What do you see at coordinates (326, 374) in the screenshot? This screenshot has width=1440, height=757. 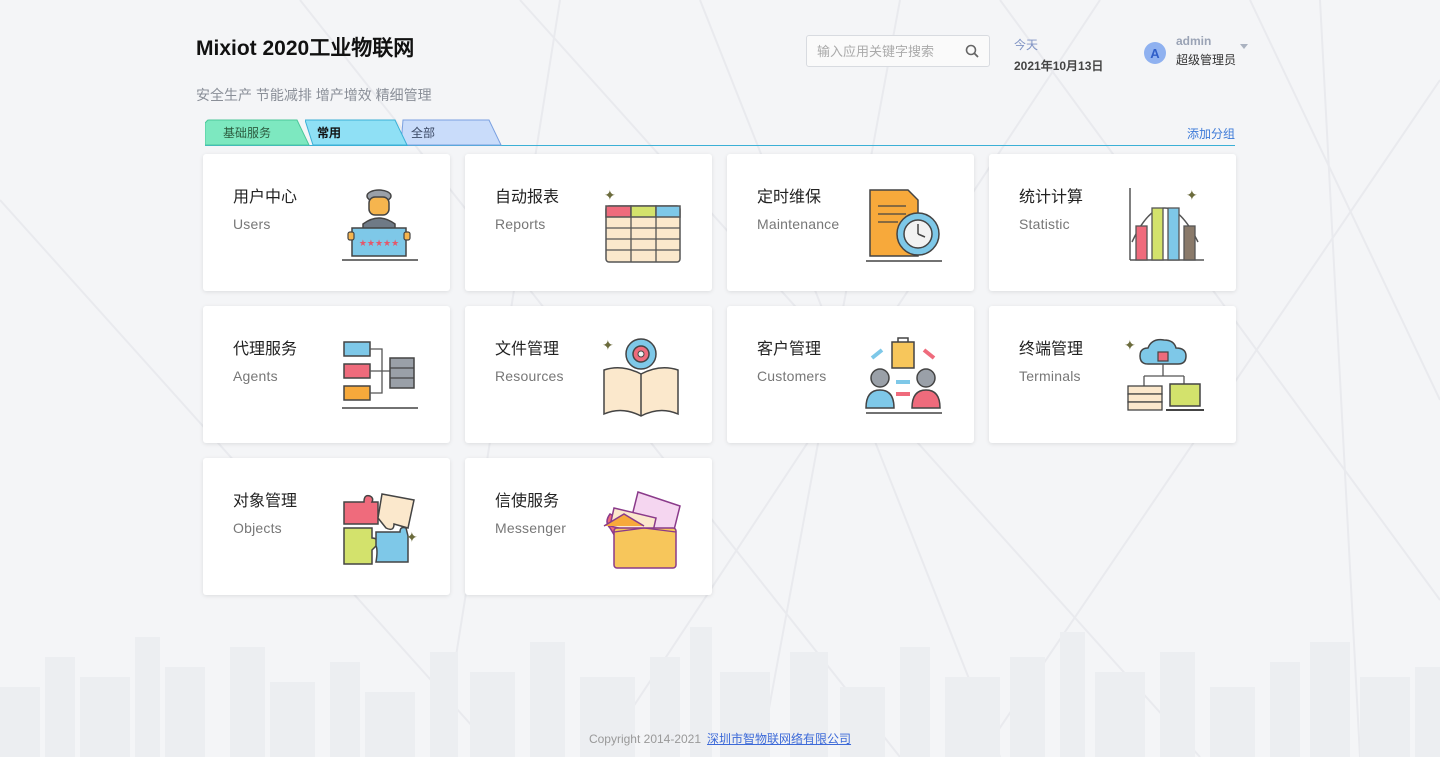 I see `app-card-agents: 代理服务 Agents` at bounding box center [326, 374].